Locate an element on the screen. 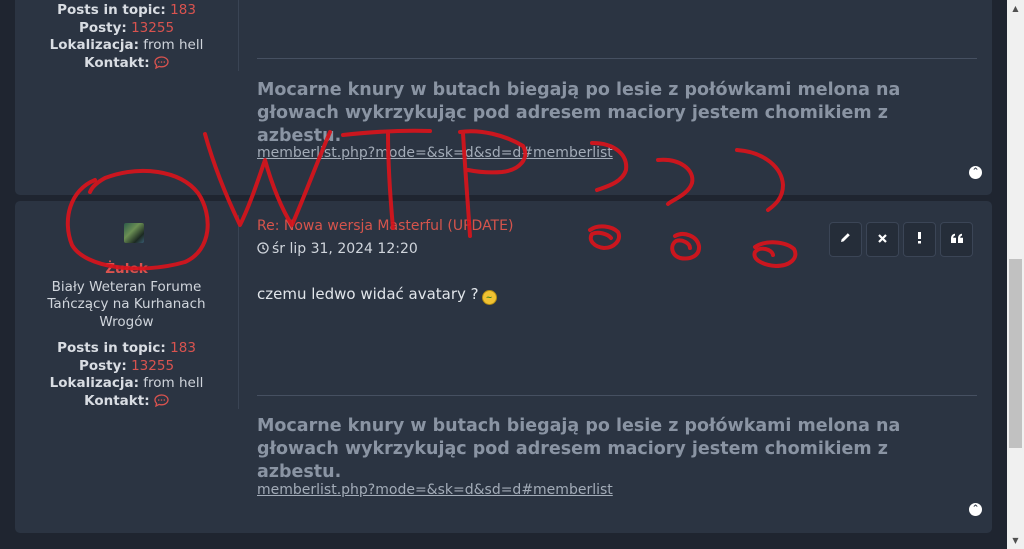 The height and width of the screenshot is (549, 1024). report-icon is located at coordinates (919, 239).